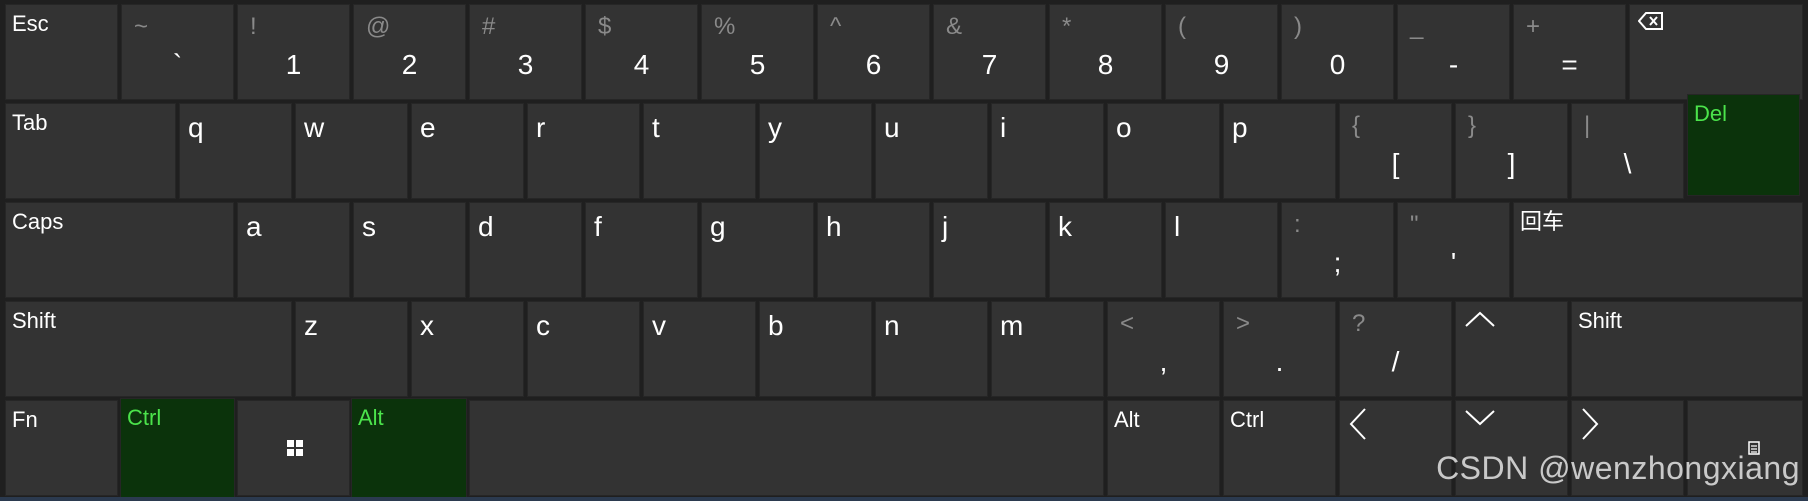 The image size is (1808, 501). I want to click on key-j: j, so click(989, 250).